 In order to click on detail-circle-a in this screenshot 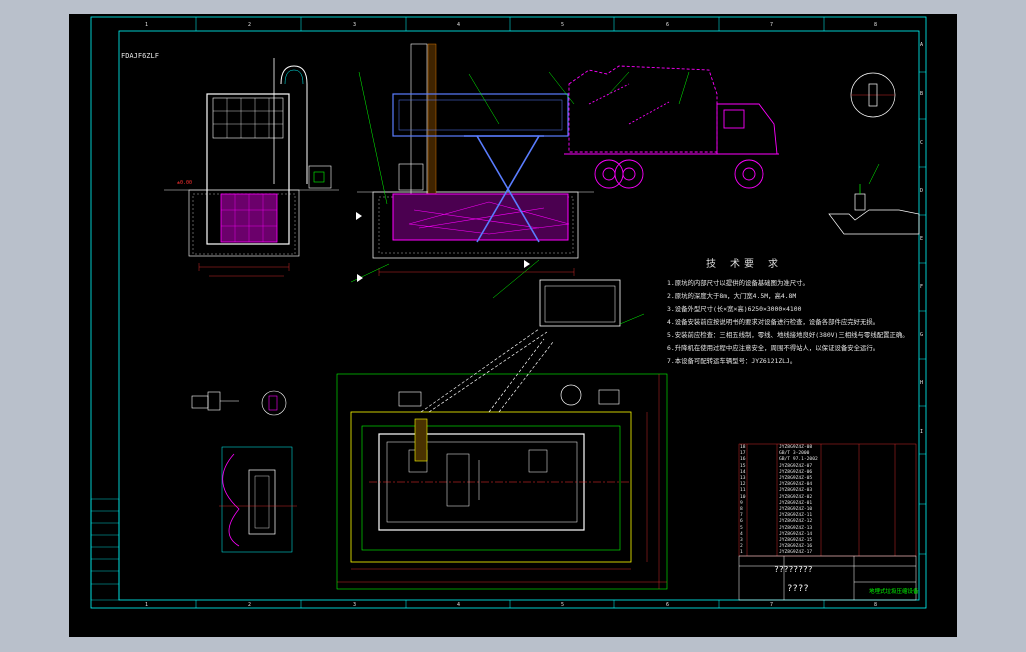, I will do `click(873, 95)`.